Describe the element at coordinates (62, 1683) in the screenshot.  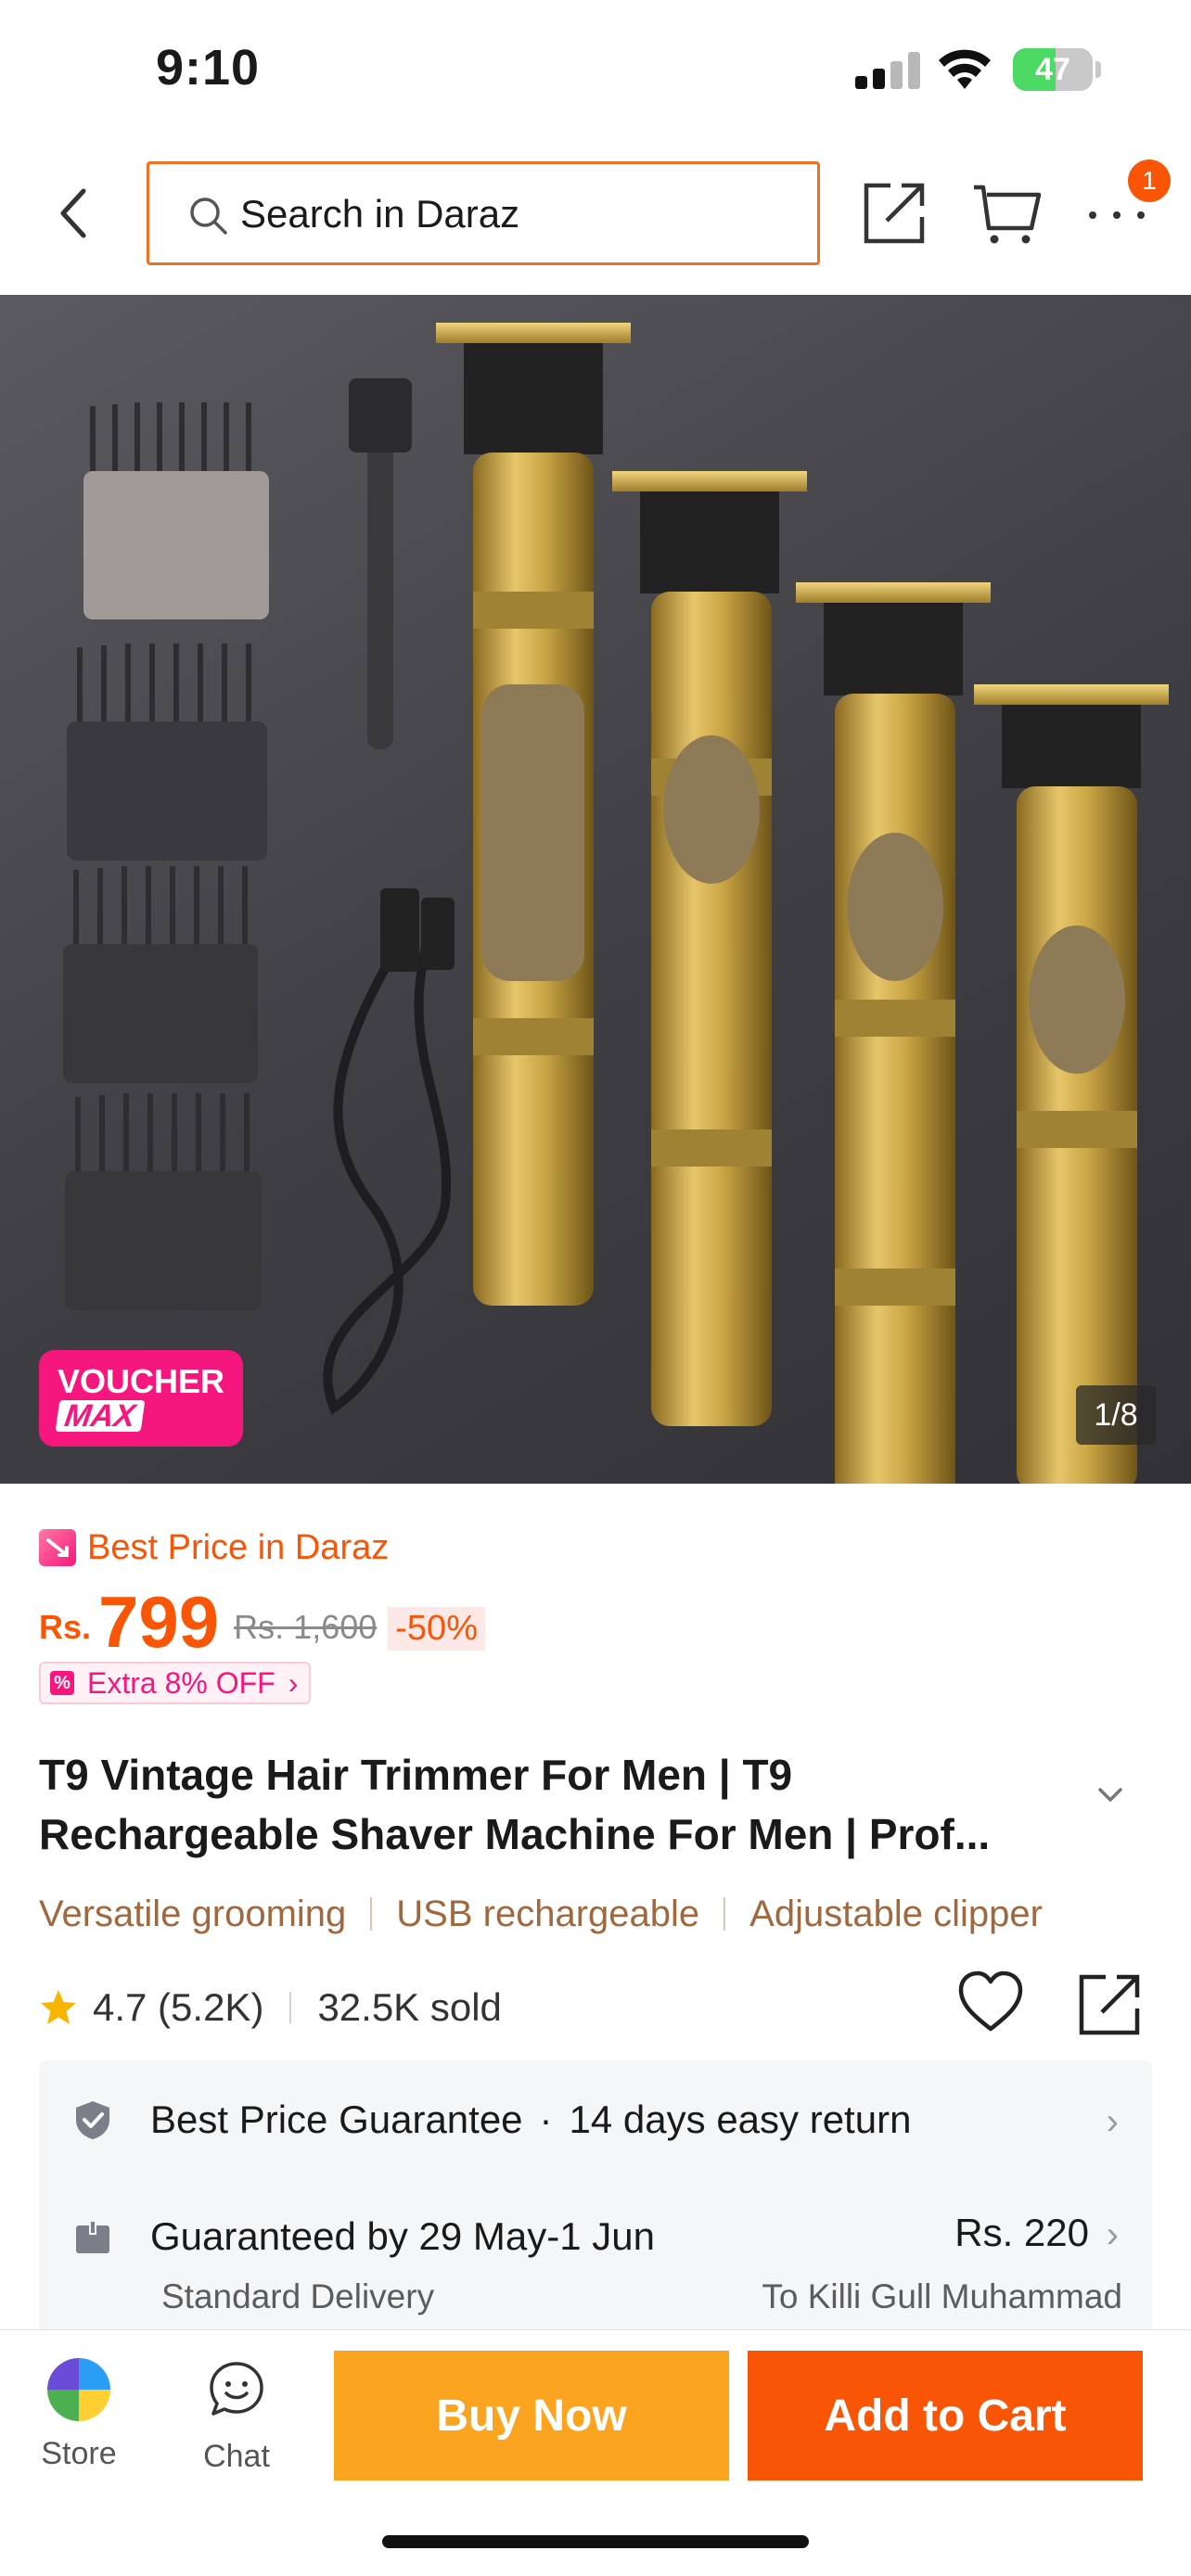
I see `coupon-icon: %` at that location.